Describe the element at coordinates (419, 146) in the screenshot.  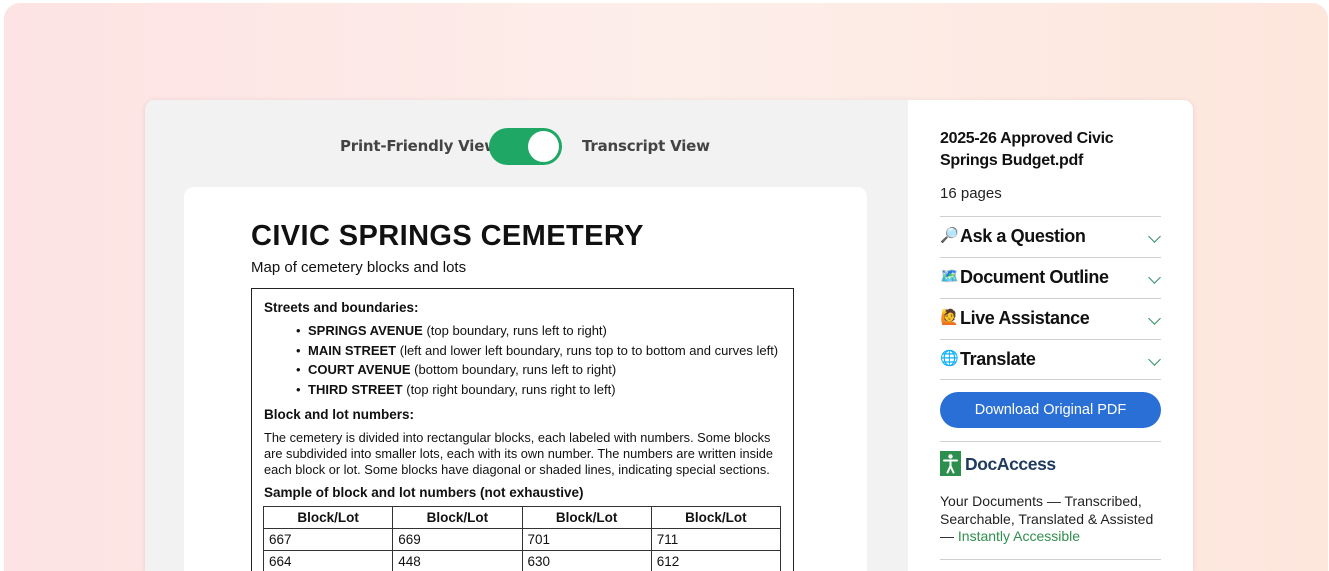
I see `print-friendly-view-label: Print-Friendly View` at that location.